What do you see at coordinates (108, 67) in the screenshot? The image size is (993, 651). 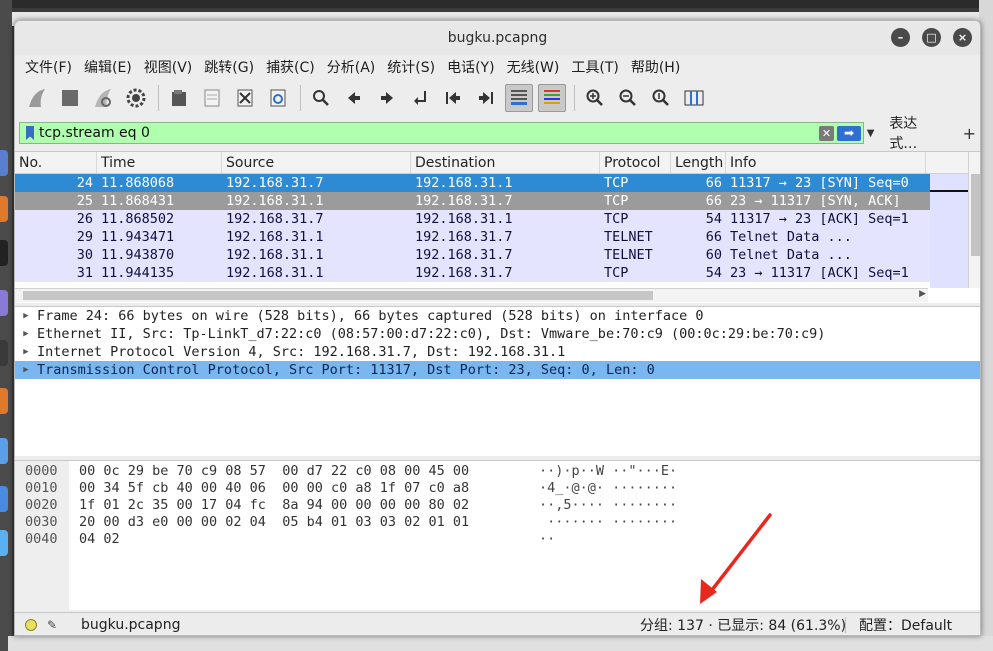 I see `menu-edit: 编辑(E)` at bounding box center [108, 67].